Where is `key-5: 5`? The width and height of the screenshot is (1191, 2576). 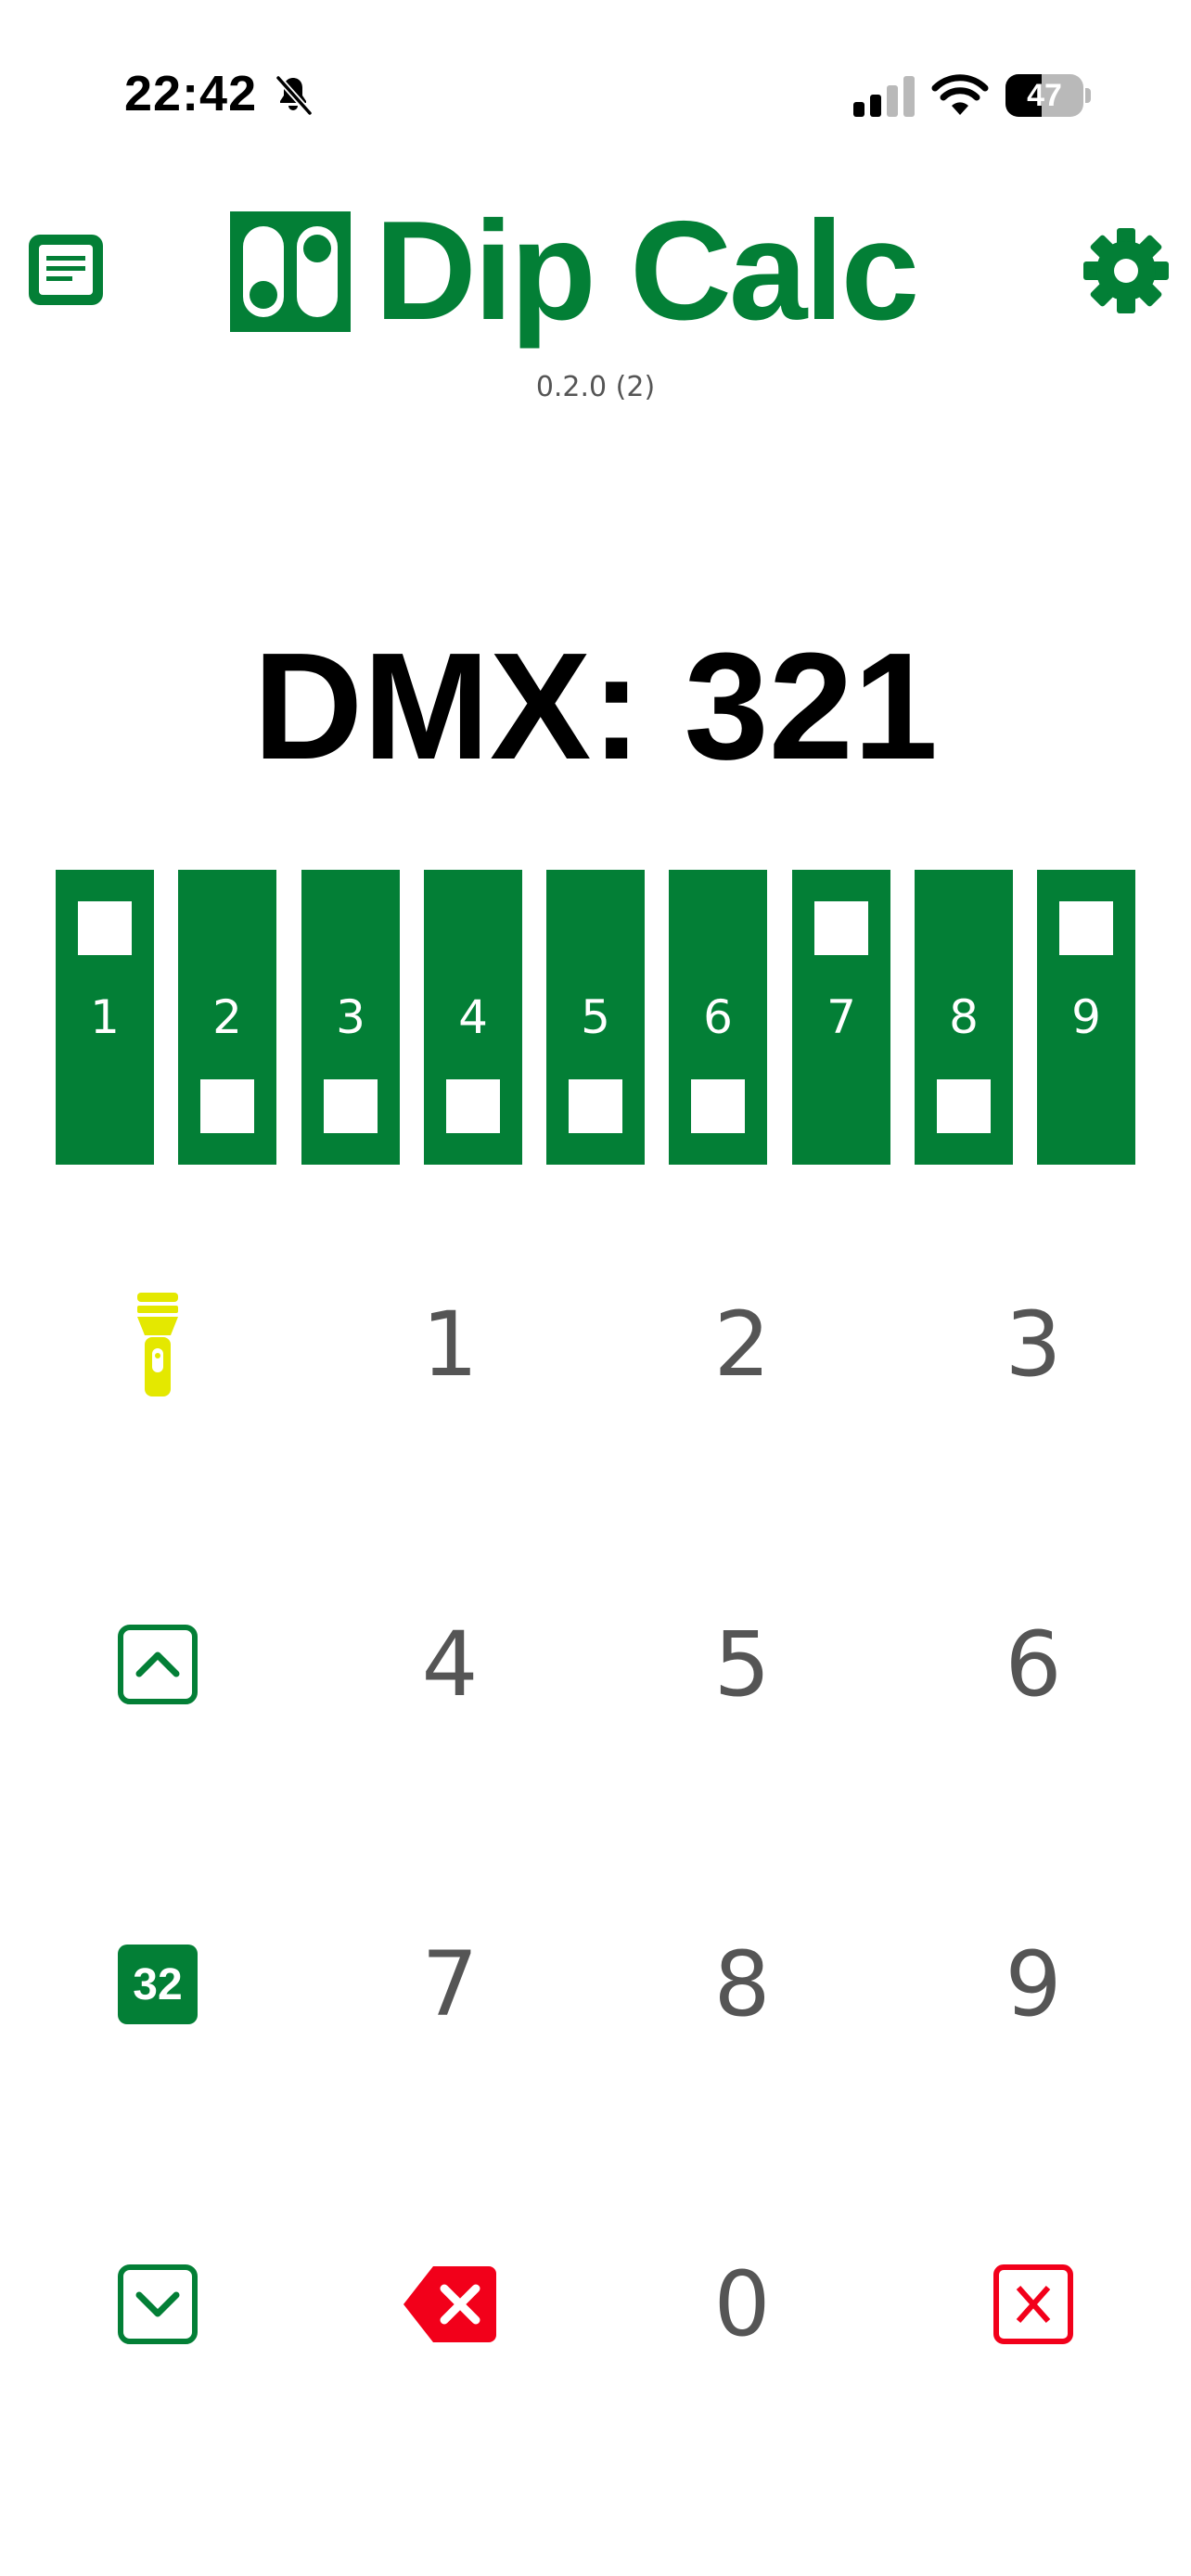 key-5: 5 is located at coordinates (742, 1665).